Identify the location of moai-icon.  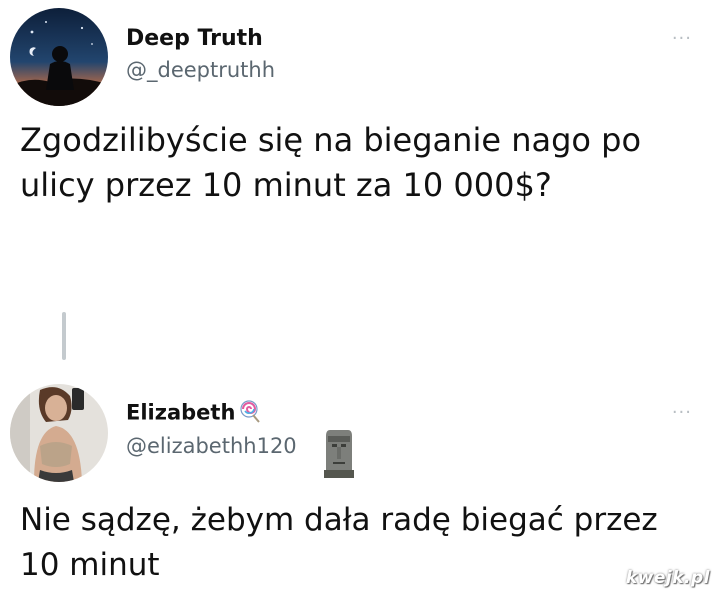
(339, 452).